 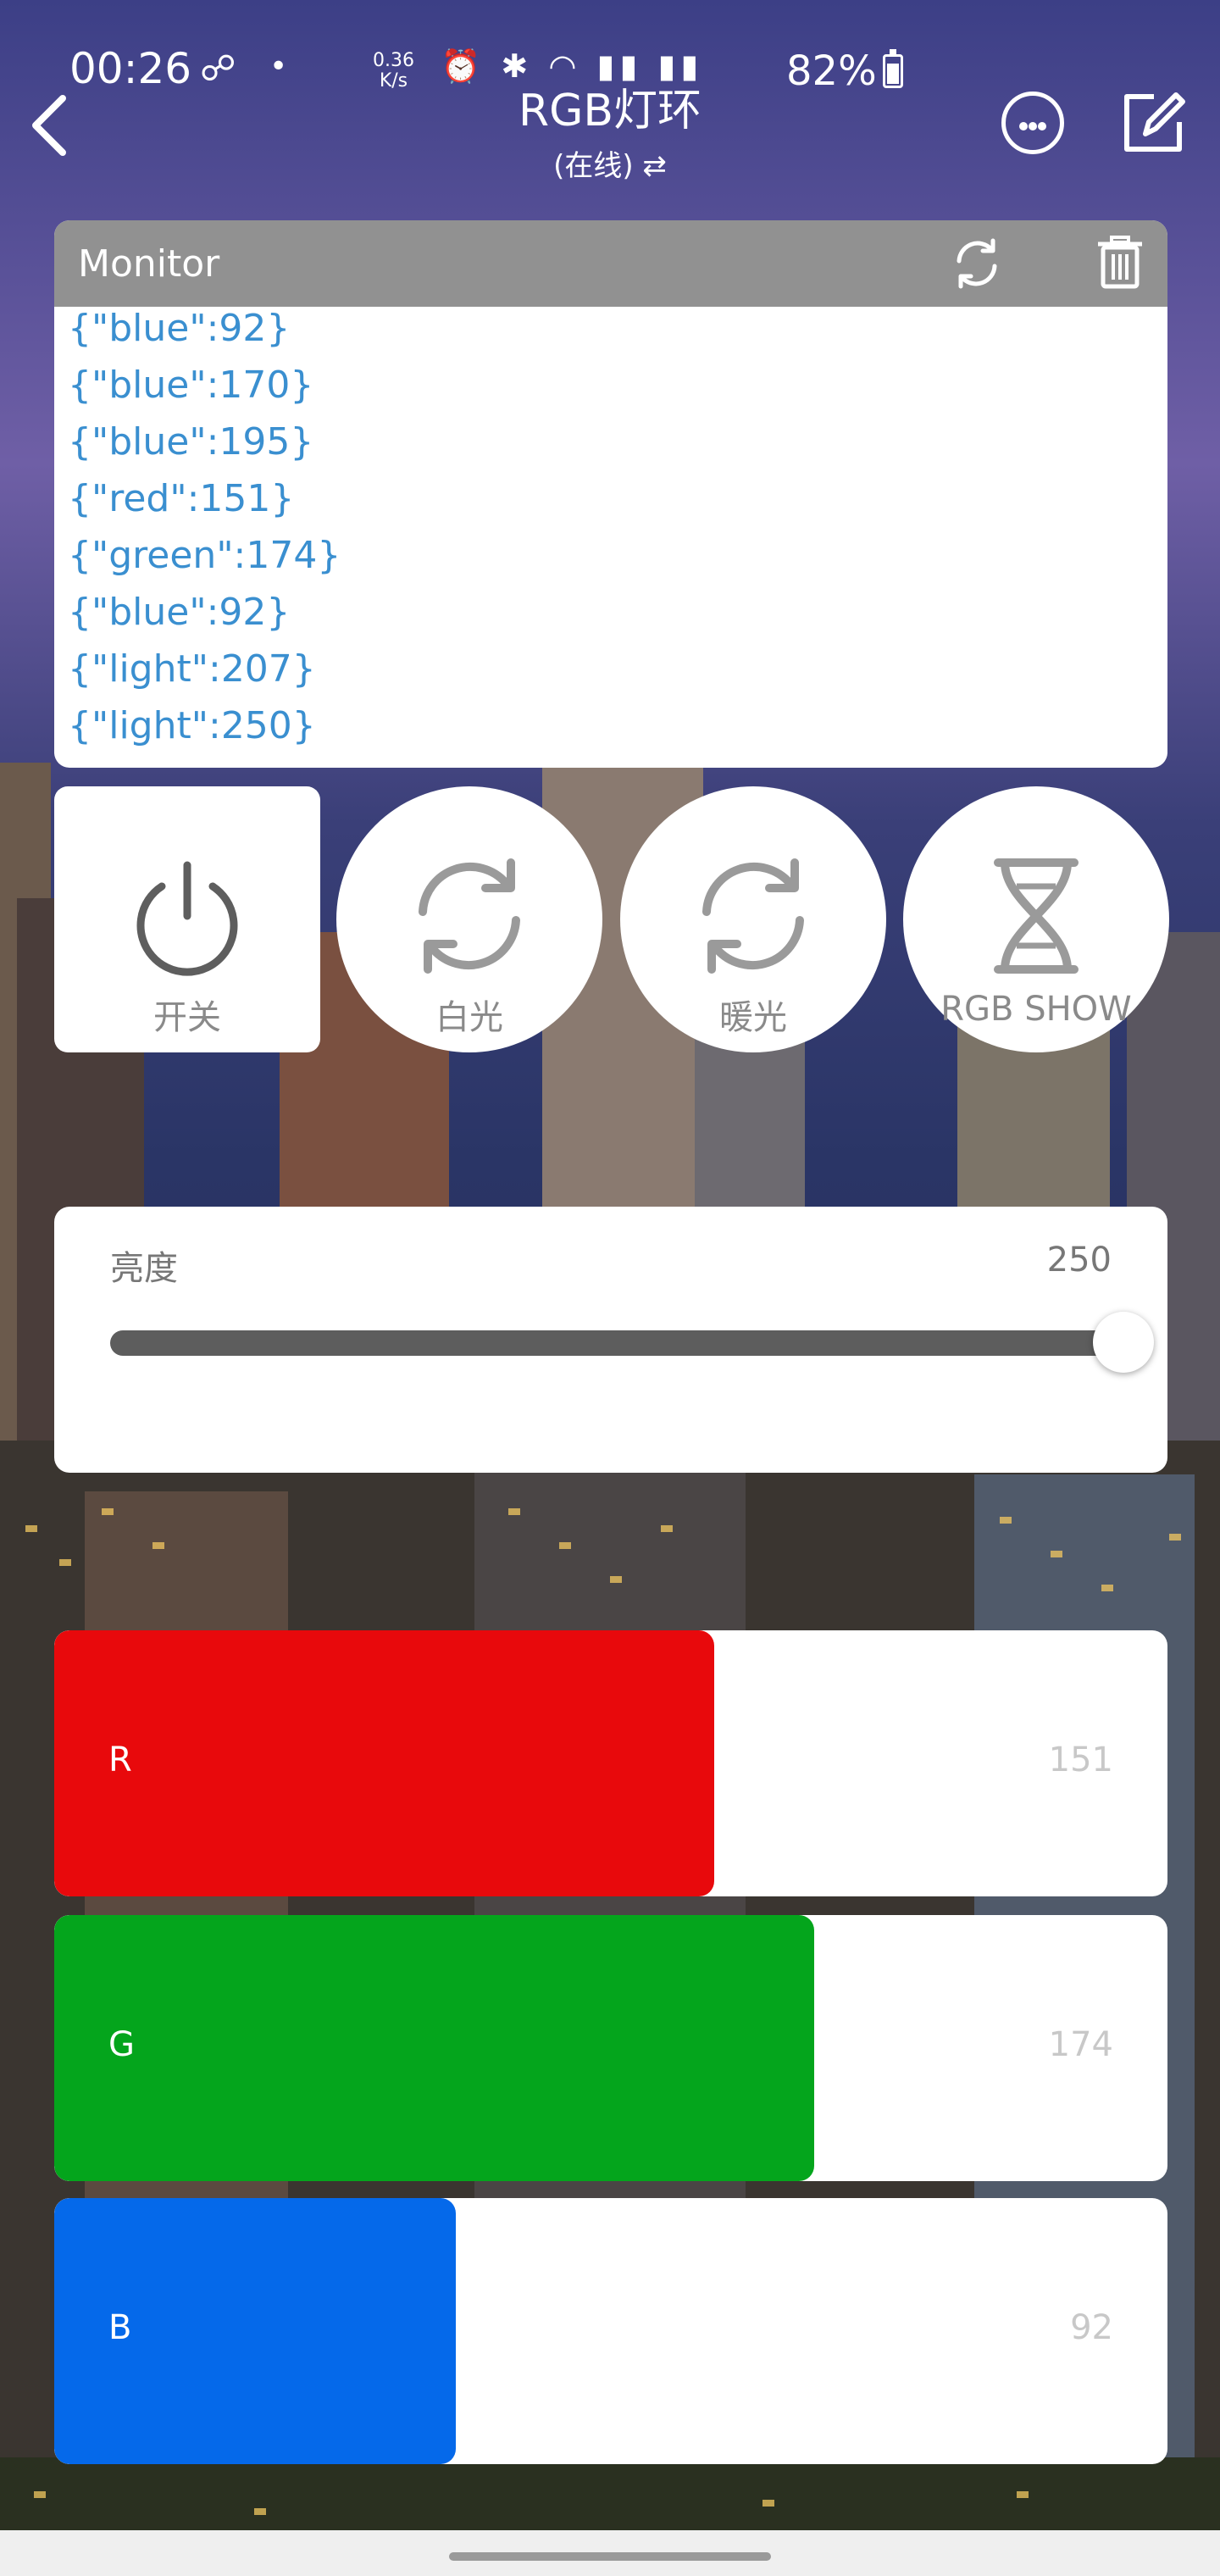 What do you see at coordinates (632, 1342) in the screenshot?
I see `brightness-slider` at bounding box center [632, 1342].